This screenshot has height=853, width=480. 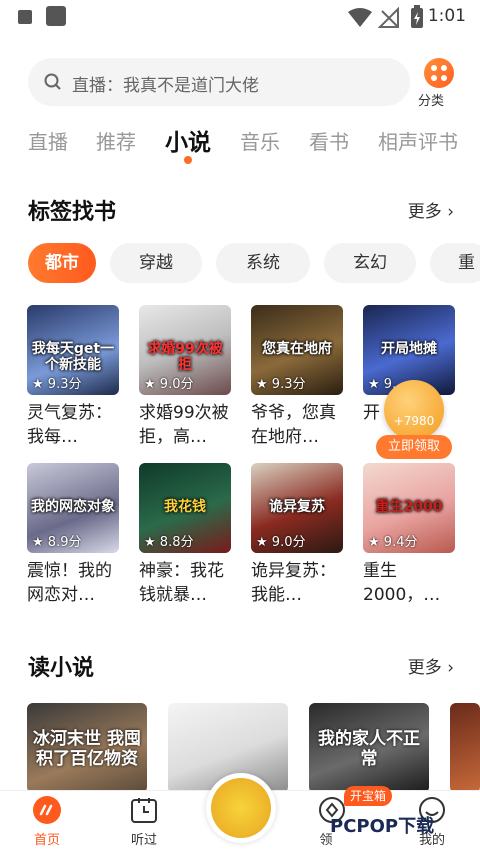 I want to click on claim-button: 立即领取, so click(x=414, y=447).